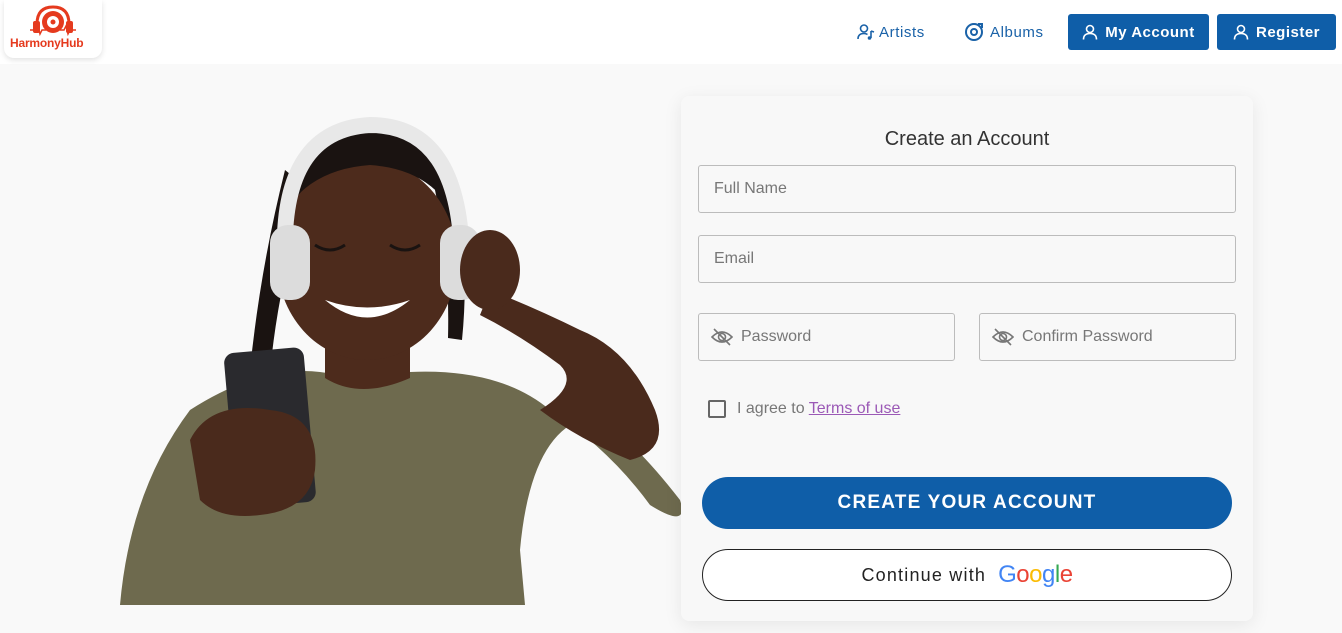 The width and height of the screenshot is (1342, 633). I want to click on nav-artists-link: Artists, so click(891, 32).